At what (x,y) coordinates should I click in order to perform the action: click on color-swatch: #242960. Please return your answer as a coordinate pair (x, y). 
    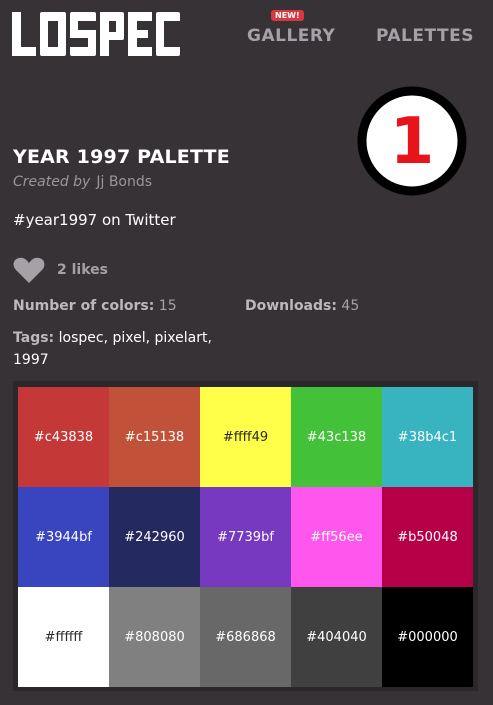
    Looking at the image, I should click on (154, 537).